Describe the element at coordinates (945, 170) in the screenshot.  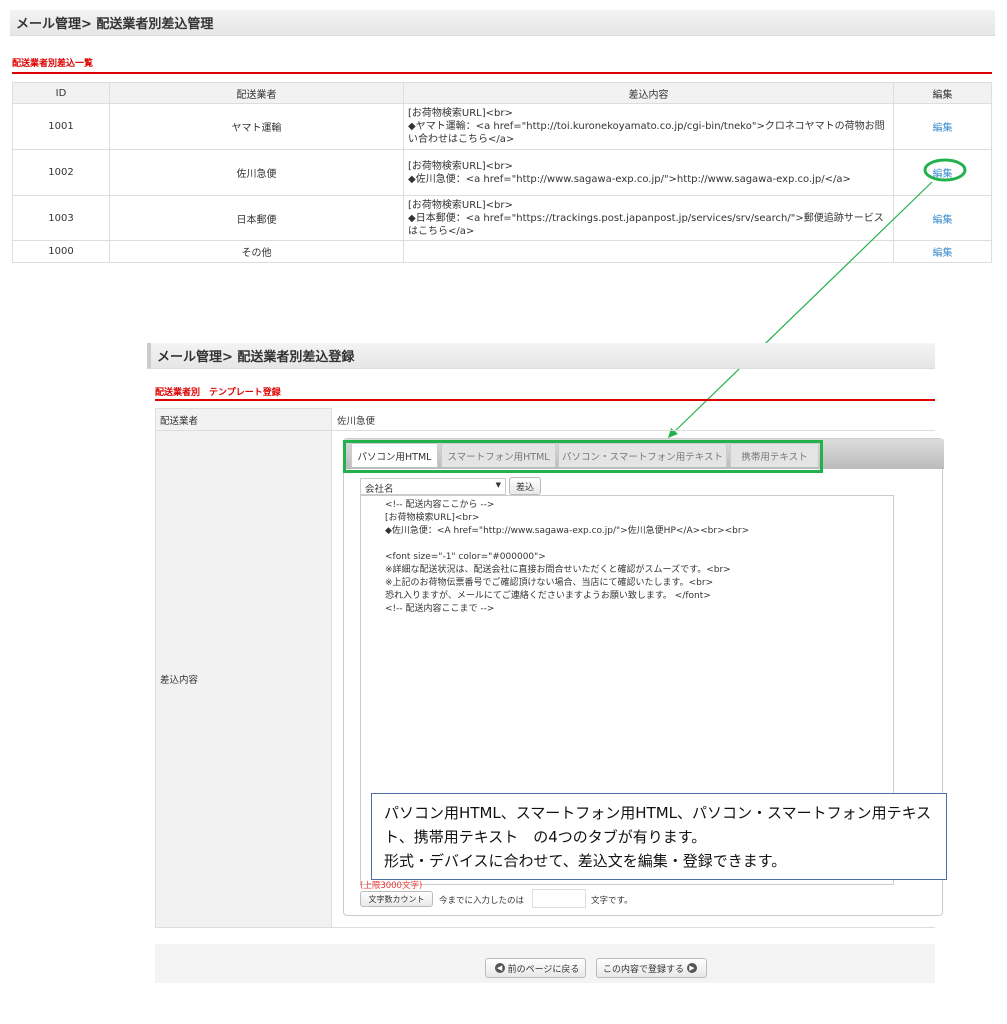
I see `highlight-ellipse` at that location.